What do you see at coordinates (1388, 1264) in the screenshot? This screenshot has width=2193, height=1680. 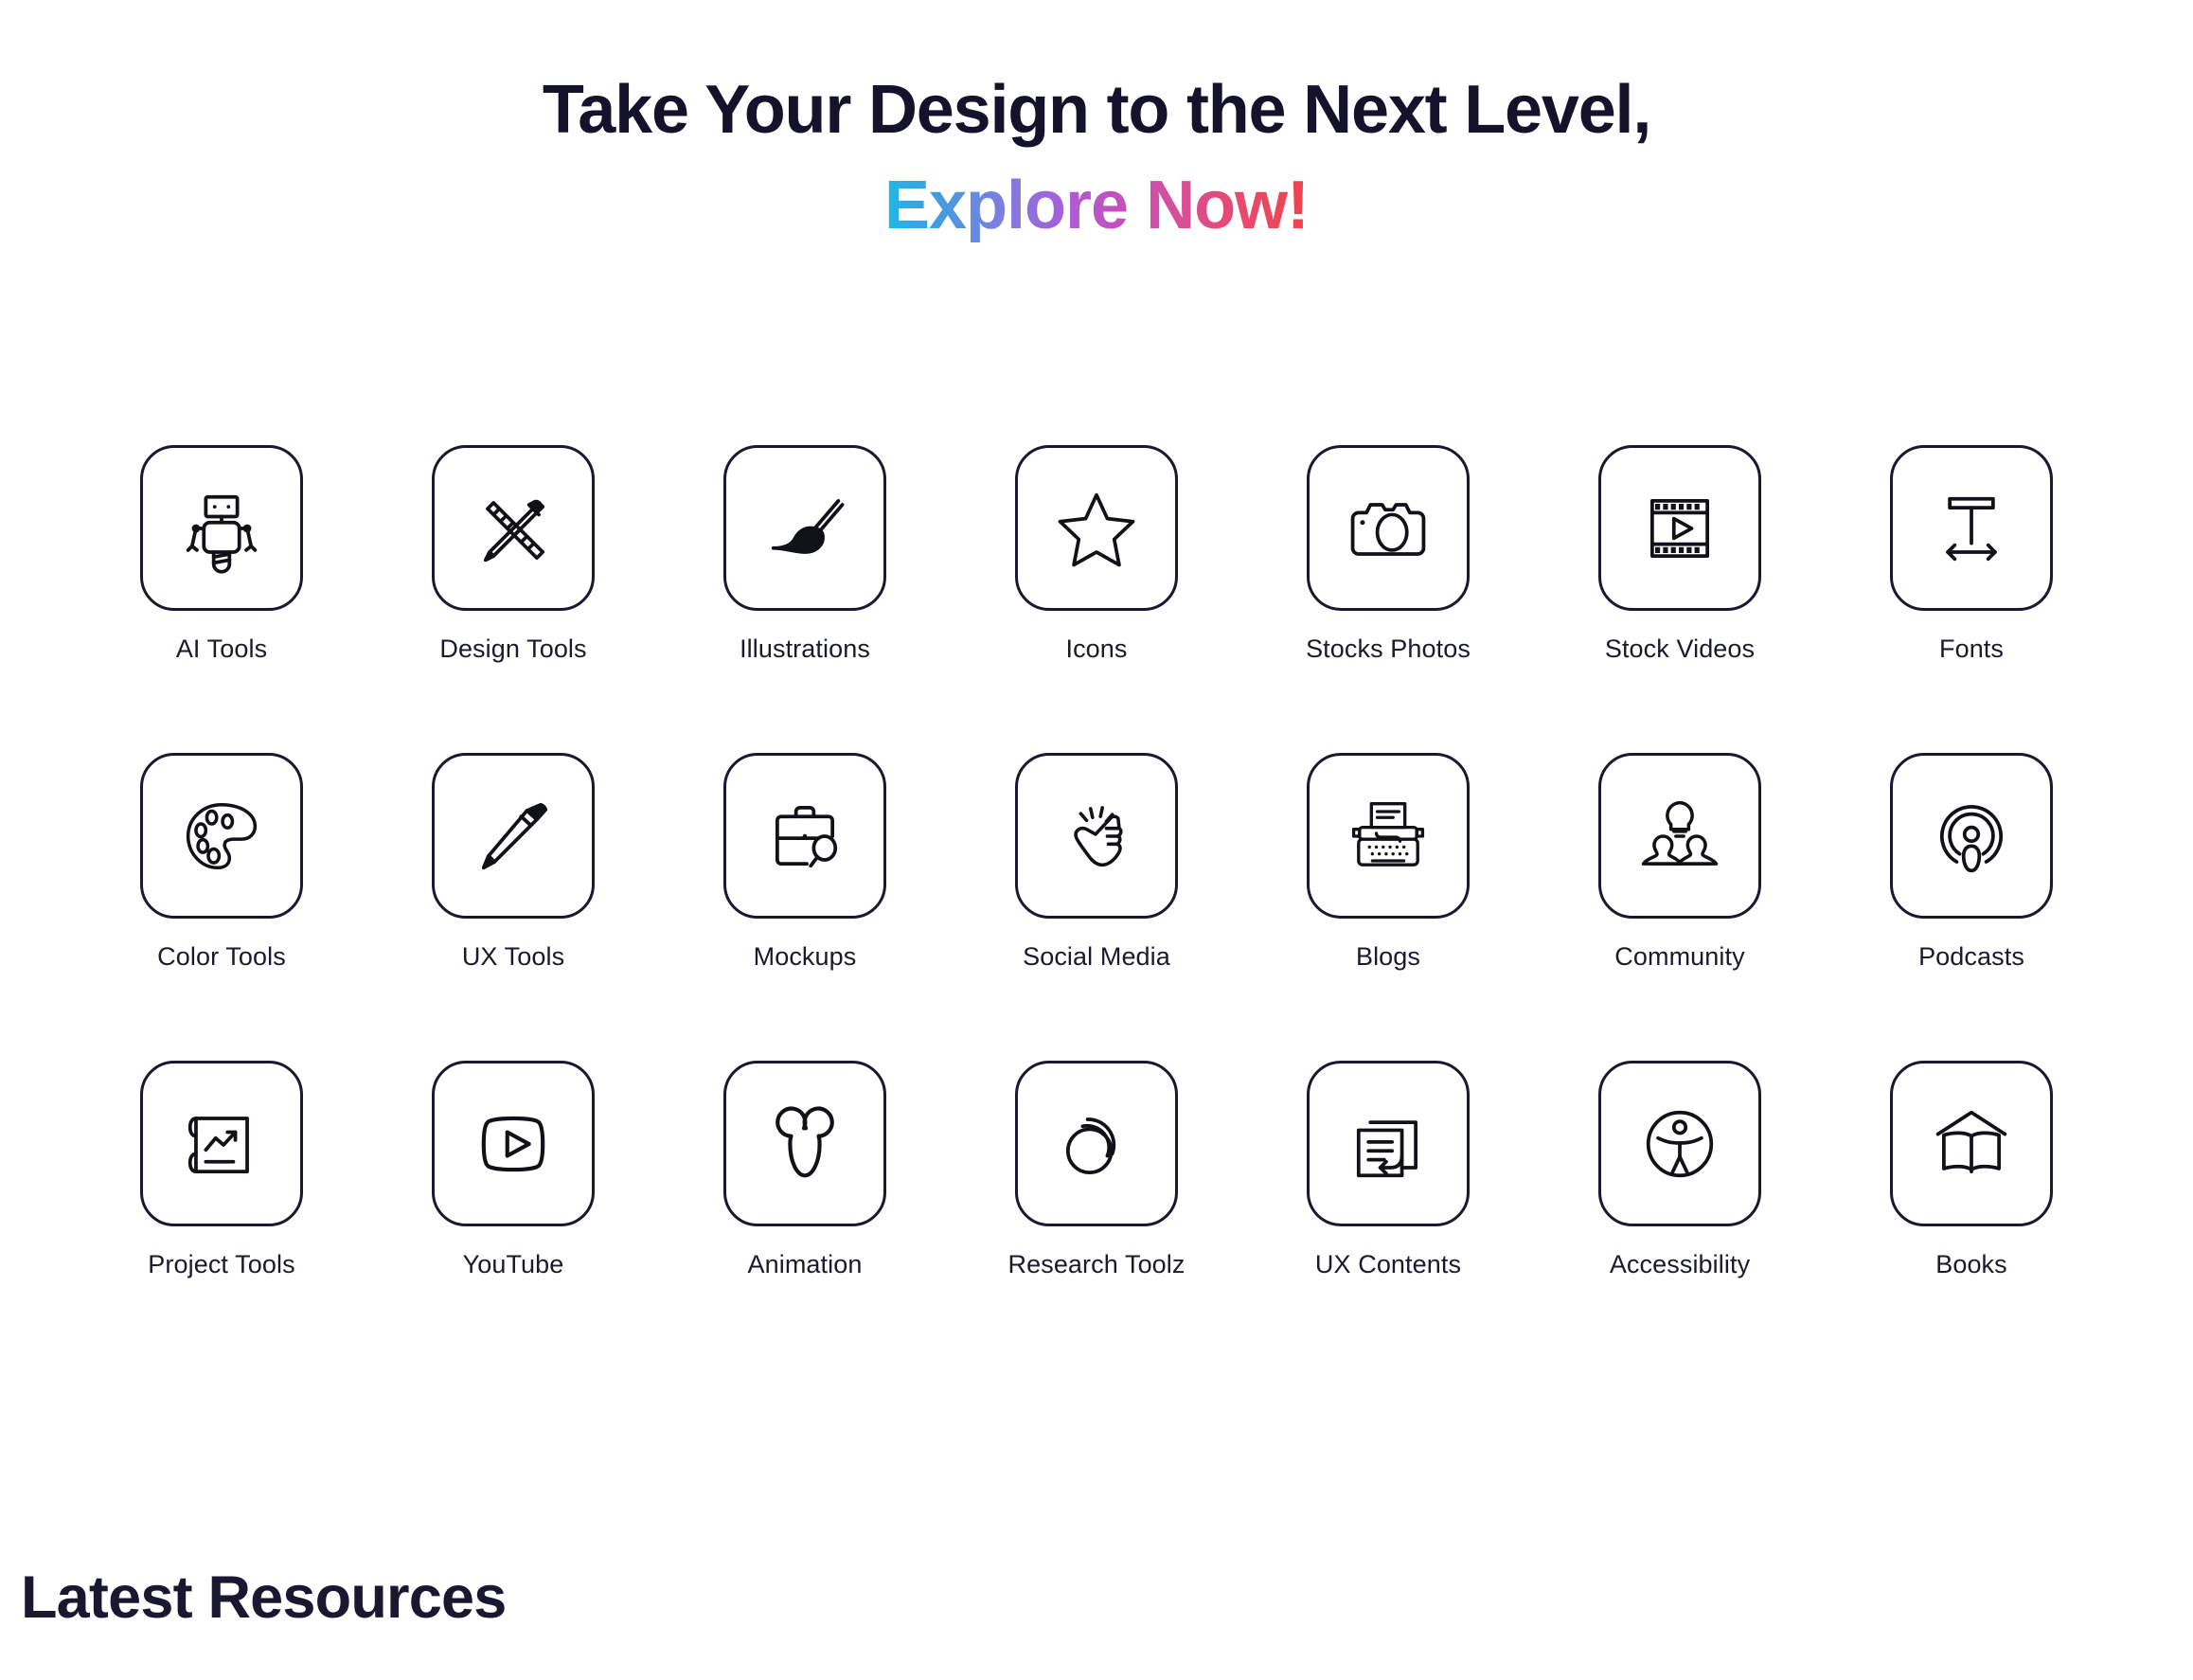 I see `category-label: UX Contents` at bounding box center [1388, 1264].